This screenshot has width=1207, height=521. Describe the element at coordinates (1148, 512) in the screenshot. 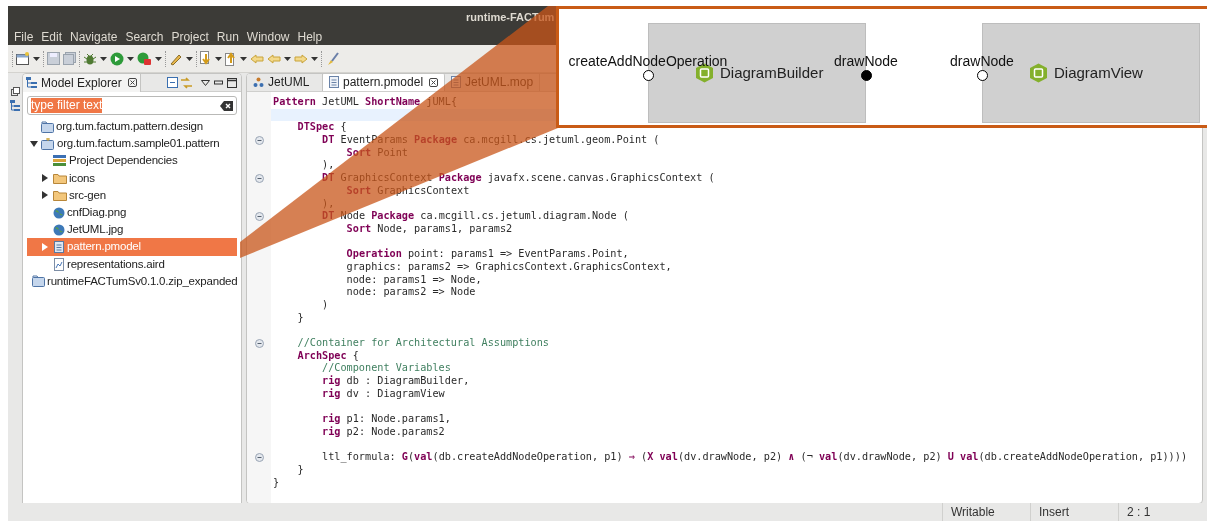

I see `status-field: 2 : 1` at that location.